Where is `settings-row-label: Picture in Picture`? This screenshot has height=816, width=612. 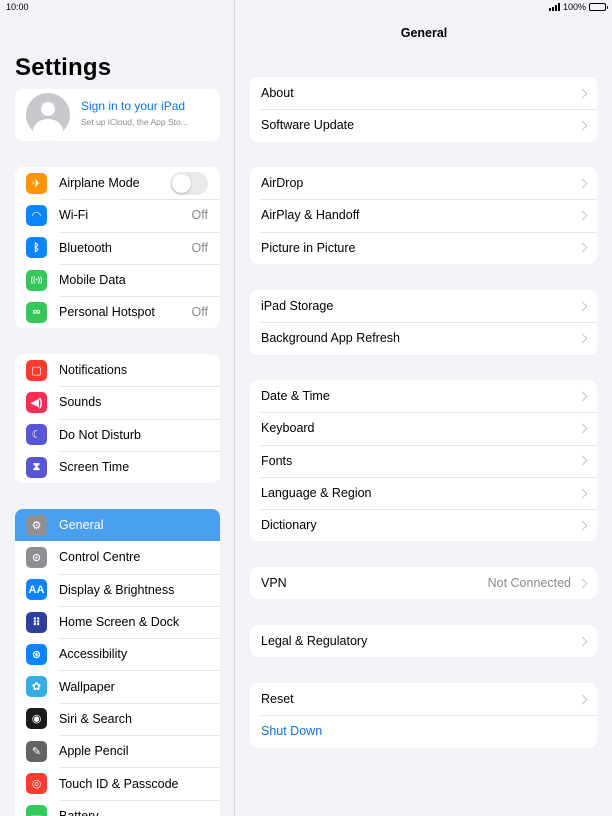 settings-row-label: Picture in Picture is located at coordinates (308, 247).